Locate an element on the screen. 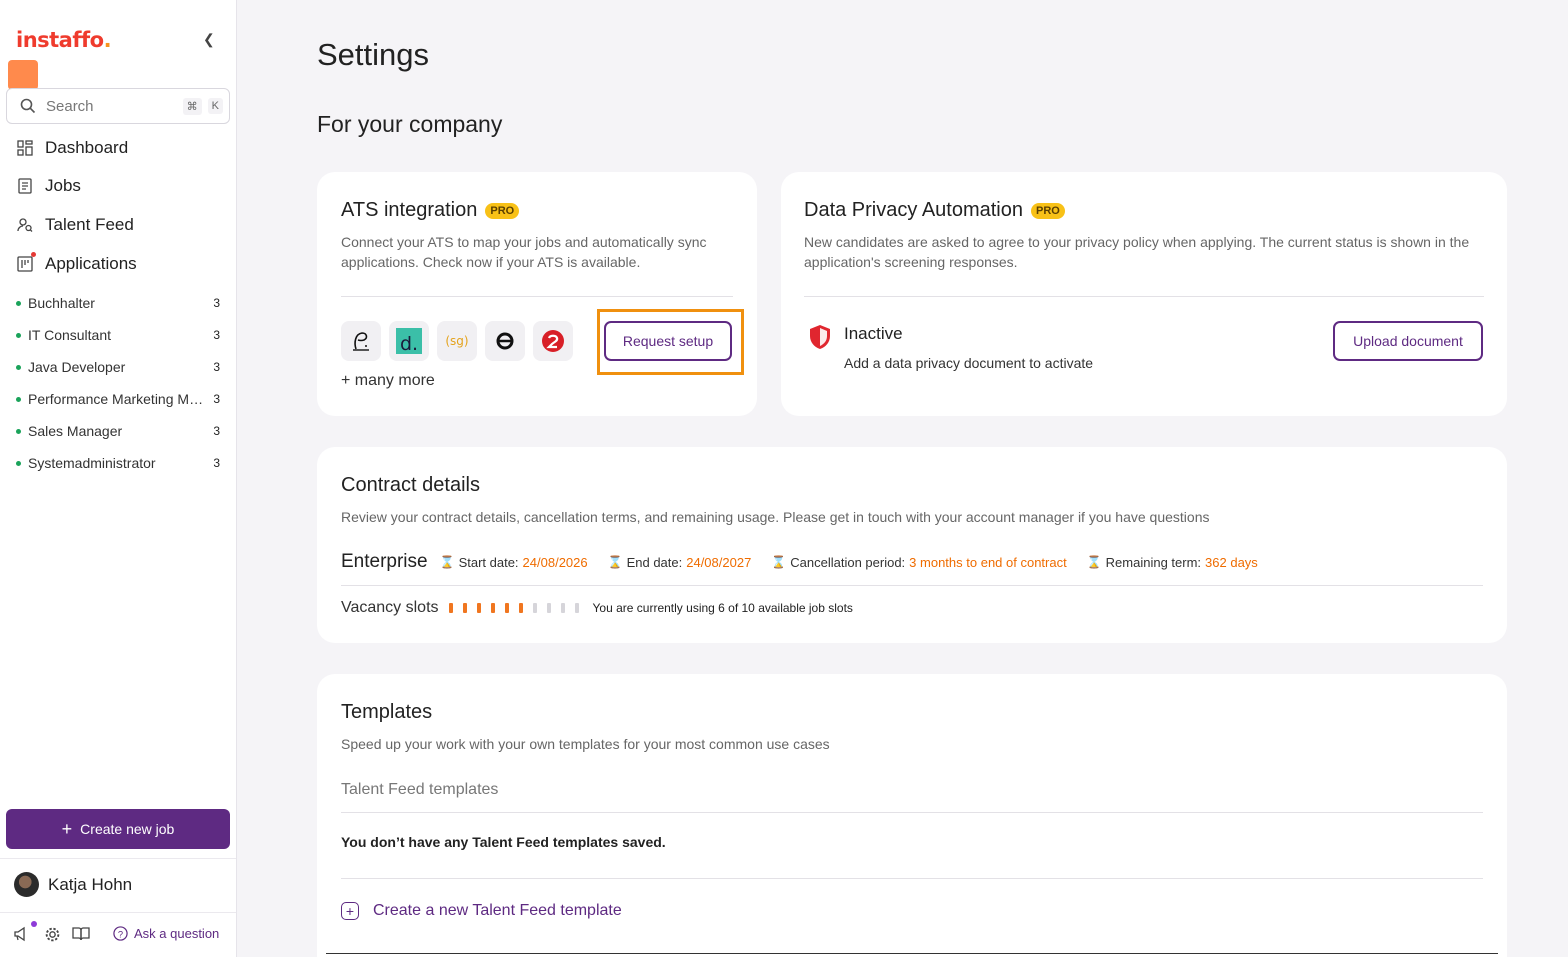 This screenshot has height=957, width=1568. end-label: End date: is located at coordinates (654, 562).